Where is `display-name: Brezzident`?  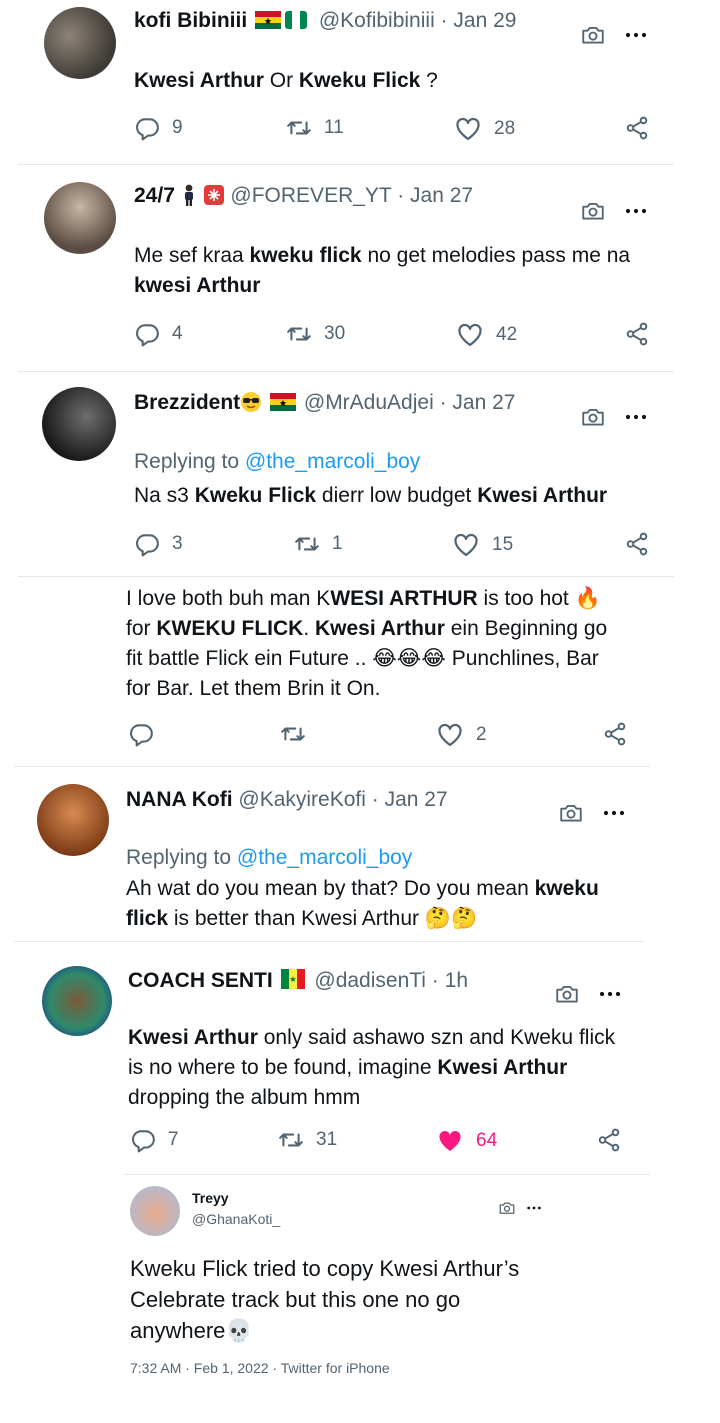 display-name: Brezzident is located at coordinates (187, 402).